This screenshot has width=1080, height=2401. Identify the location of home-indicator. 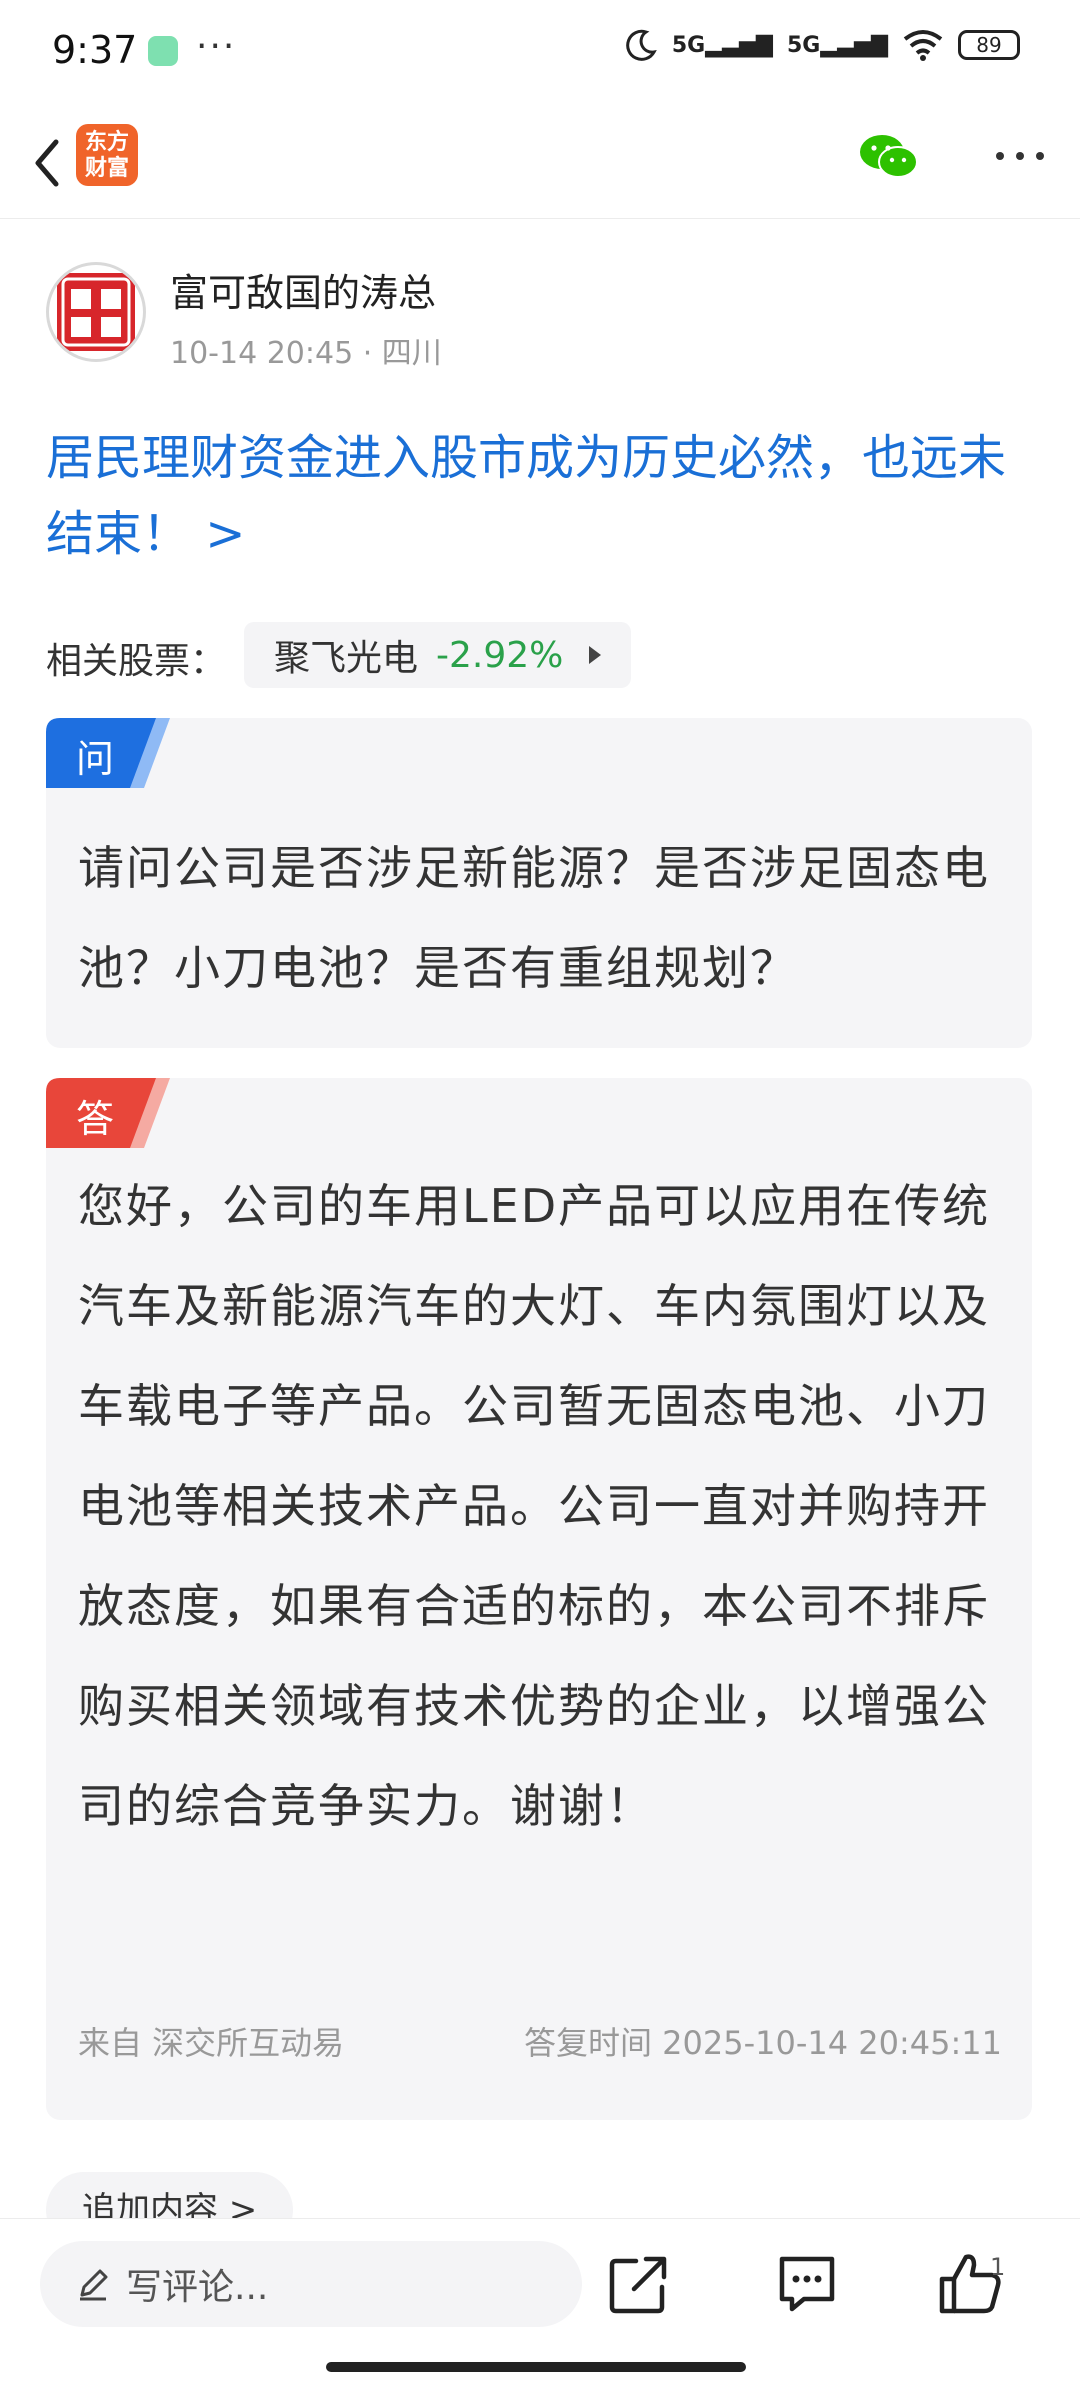
(536, 2367).